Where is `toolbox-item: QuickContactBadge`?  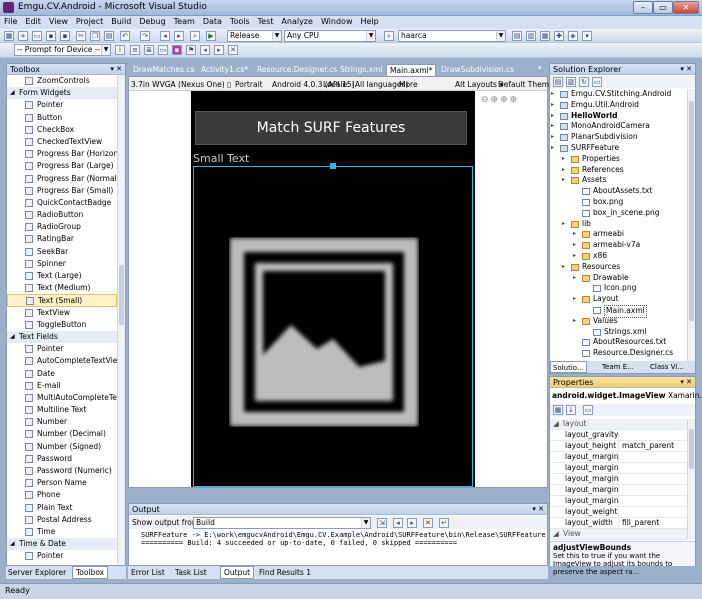 toolbox-item: QuickContactBadge is located at coordinates (62, 203).